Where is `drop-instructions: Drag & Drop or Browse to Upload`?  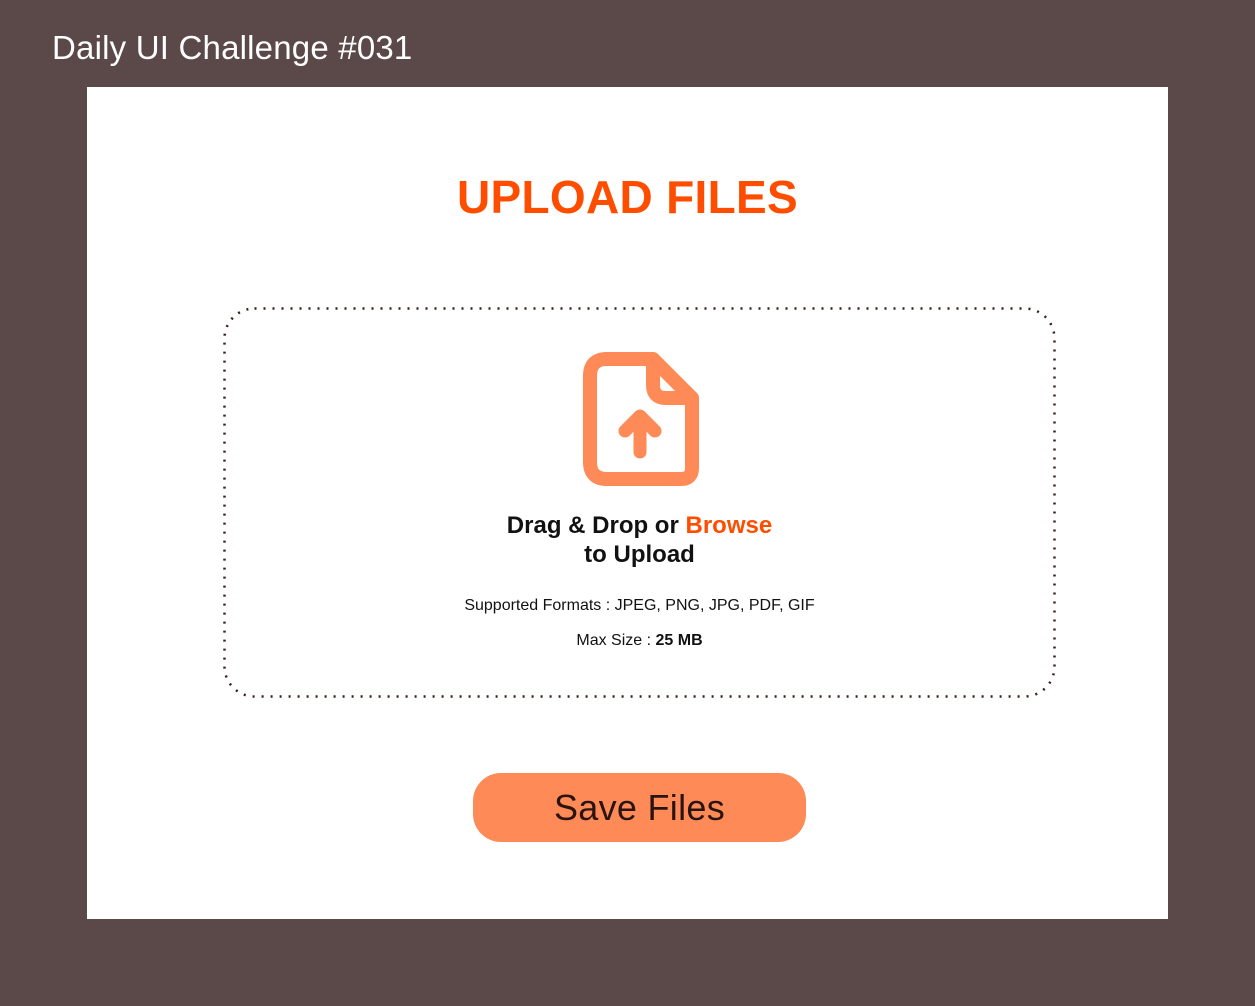
drop-instructions: Drag & Drop or Browse to Upload is located at coordinates (639, 540).